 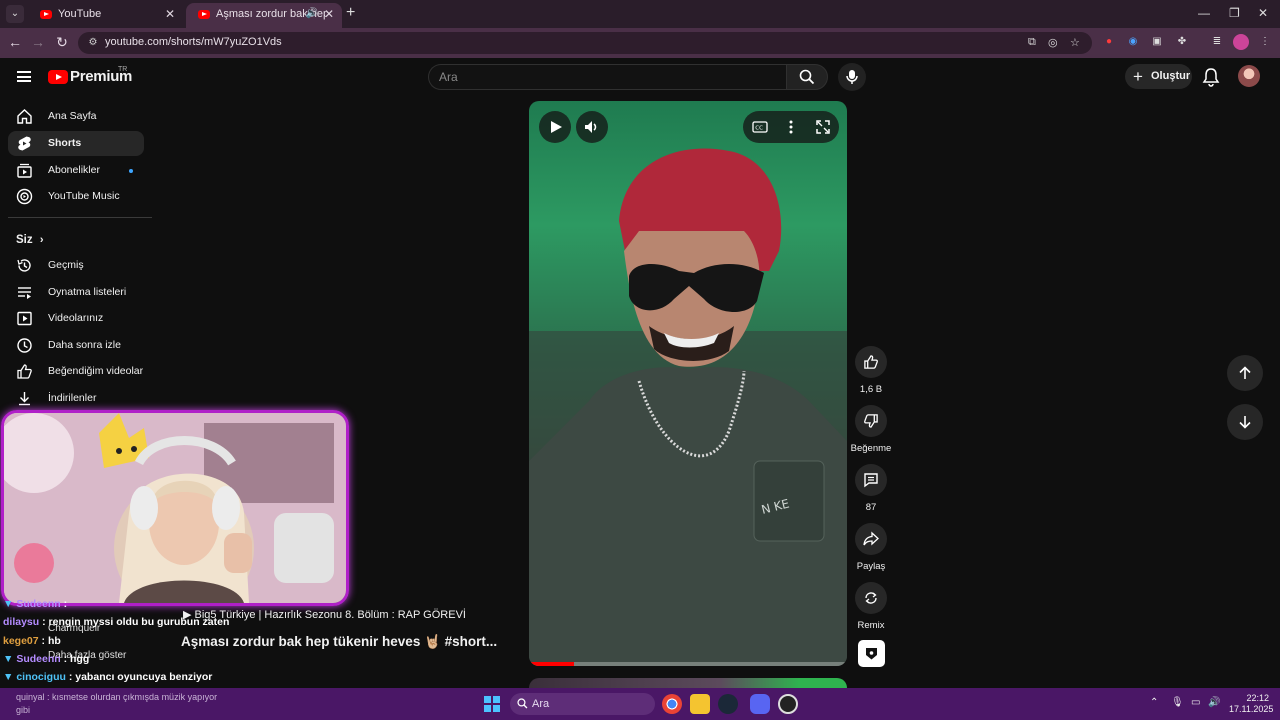 I want to click on minimize-icon: —, so click(x=1204, y=13).